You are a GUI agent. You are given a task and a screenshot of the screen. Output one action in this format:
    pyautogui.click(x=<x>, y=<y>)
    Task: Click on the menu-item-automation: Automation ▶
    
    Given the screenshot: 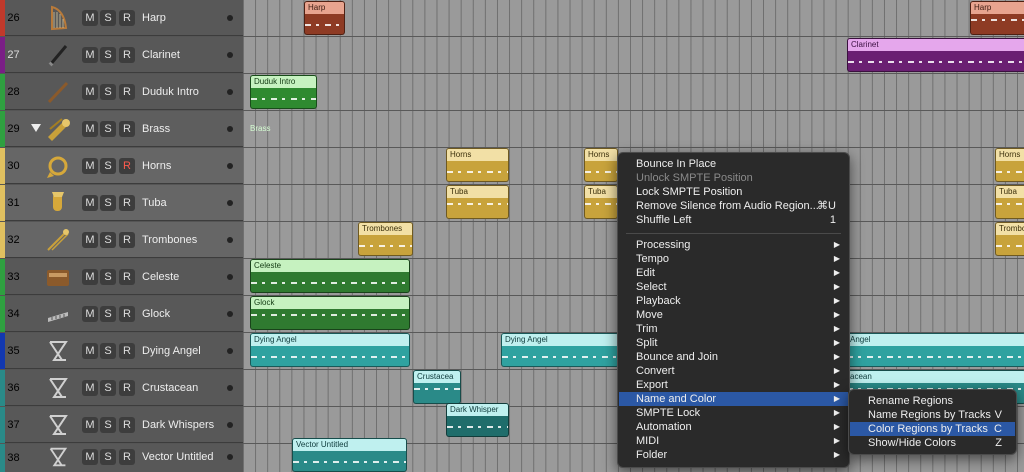 What is the action you would take?
    pyautogui.click(x=733, y=427)
    